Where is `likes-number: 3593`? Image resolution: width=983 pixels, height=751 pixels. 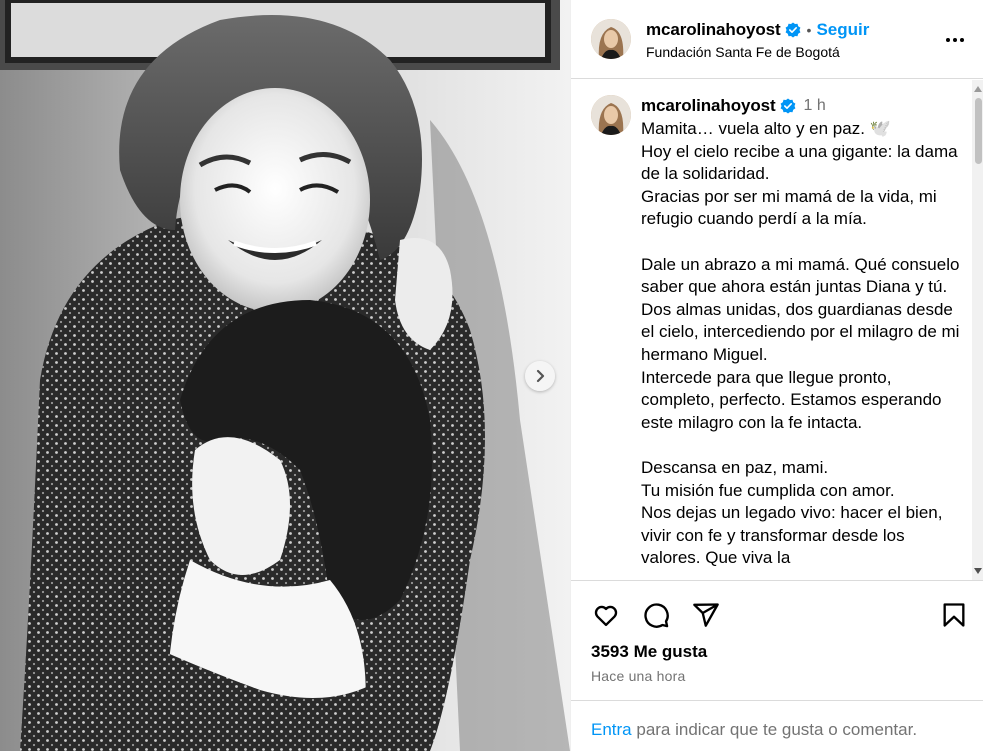
likes-number: 3593 is located at coordinates (610, 651).